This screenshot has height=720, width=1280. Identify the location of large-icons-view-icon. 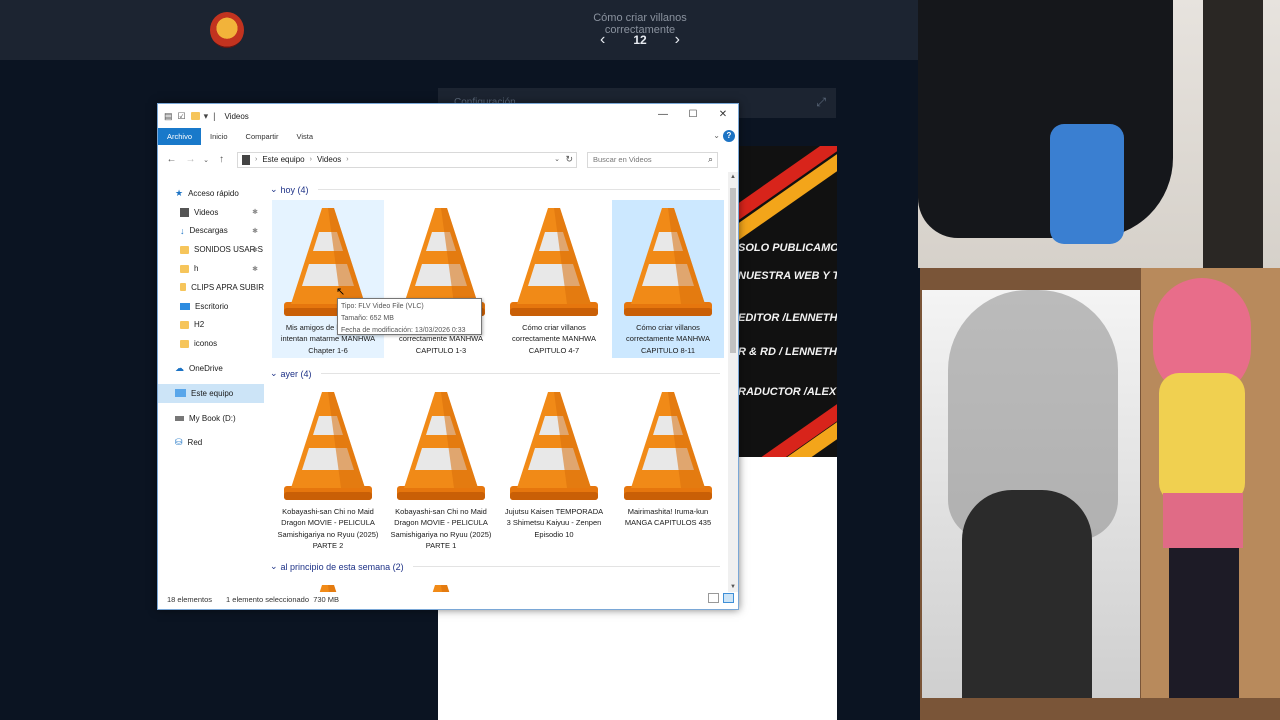
(728, 598).